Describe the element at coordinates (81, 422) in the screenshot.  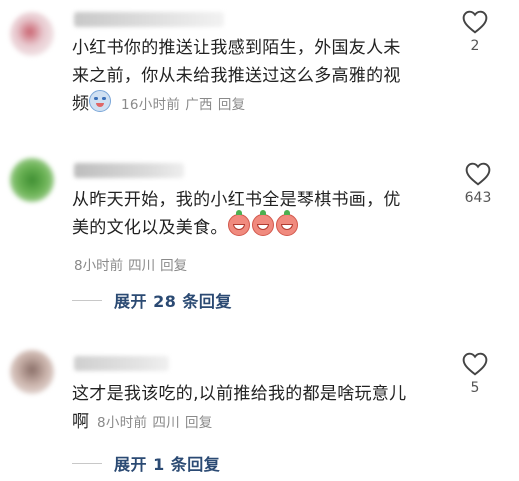
I see `comment-line-text: 啊` at that location.